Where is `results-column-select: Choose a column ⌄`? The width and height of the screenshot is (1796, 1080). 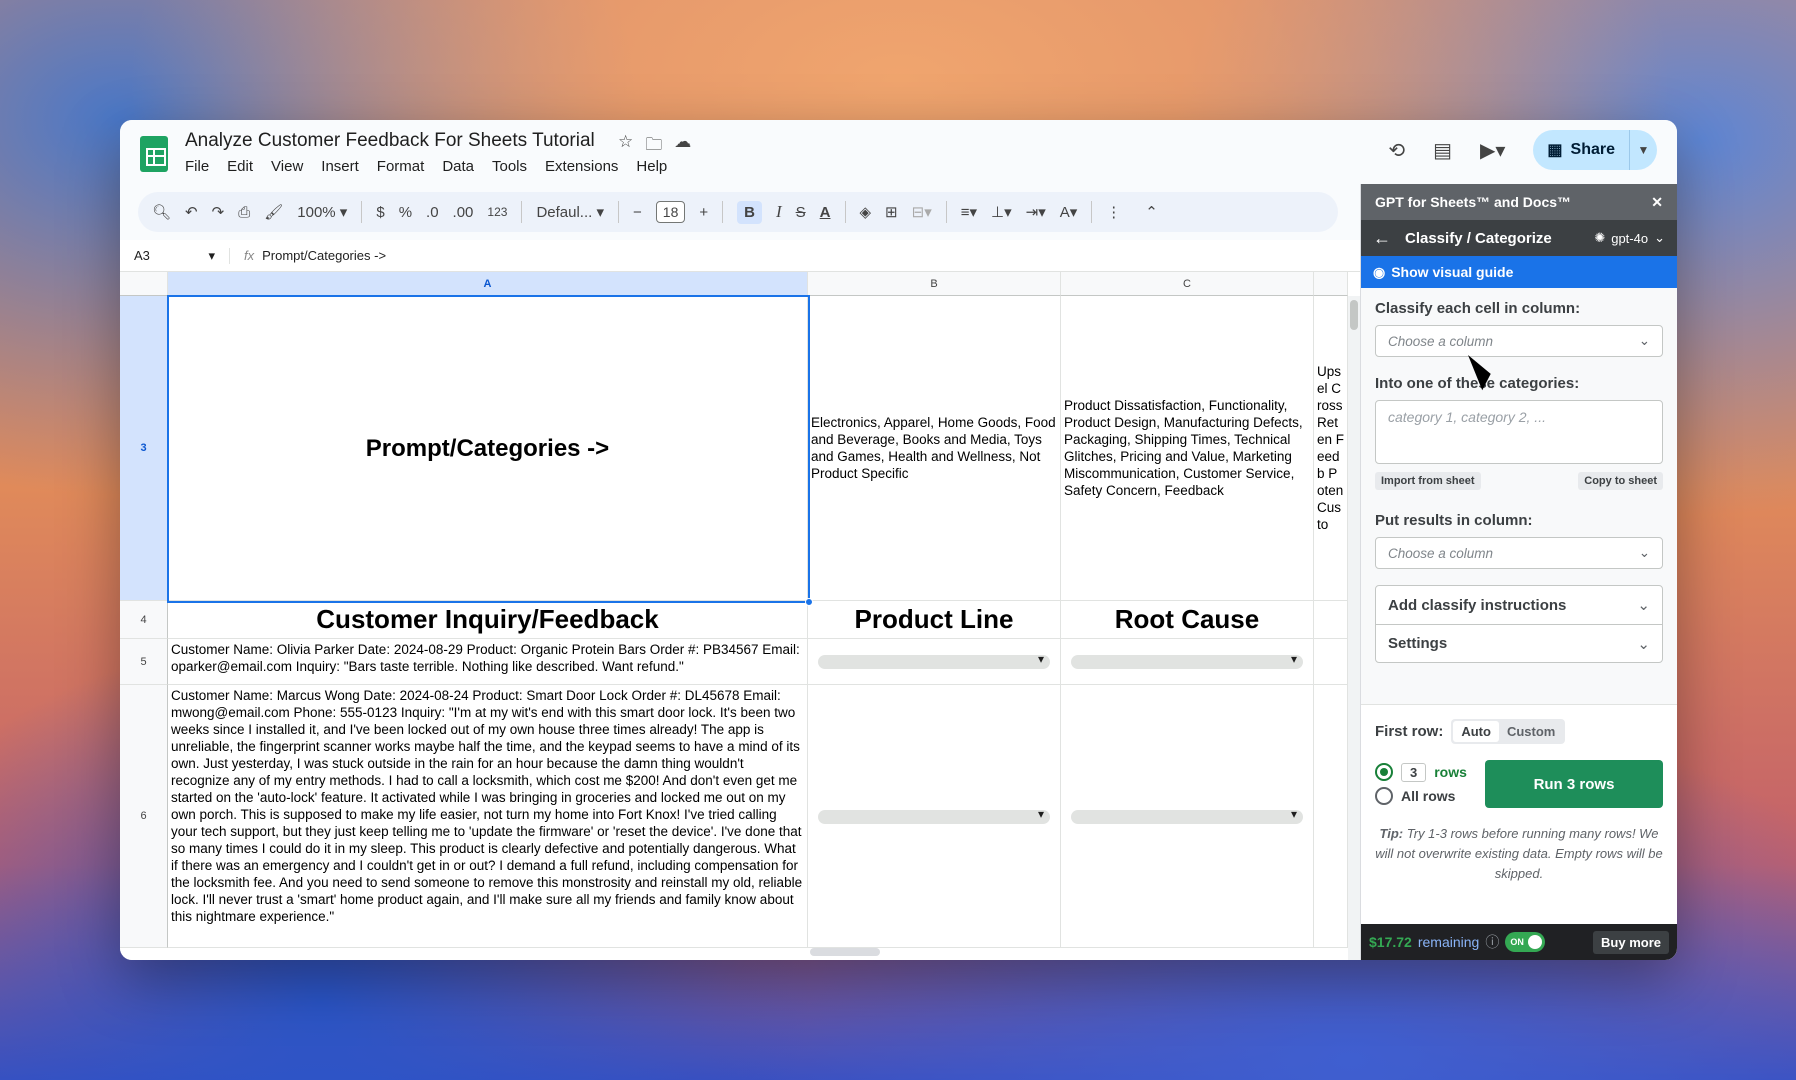 results-column-select: Choose a column ⌄ is located at coordinates (1519, 553).